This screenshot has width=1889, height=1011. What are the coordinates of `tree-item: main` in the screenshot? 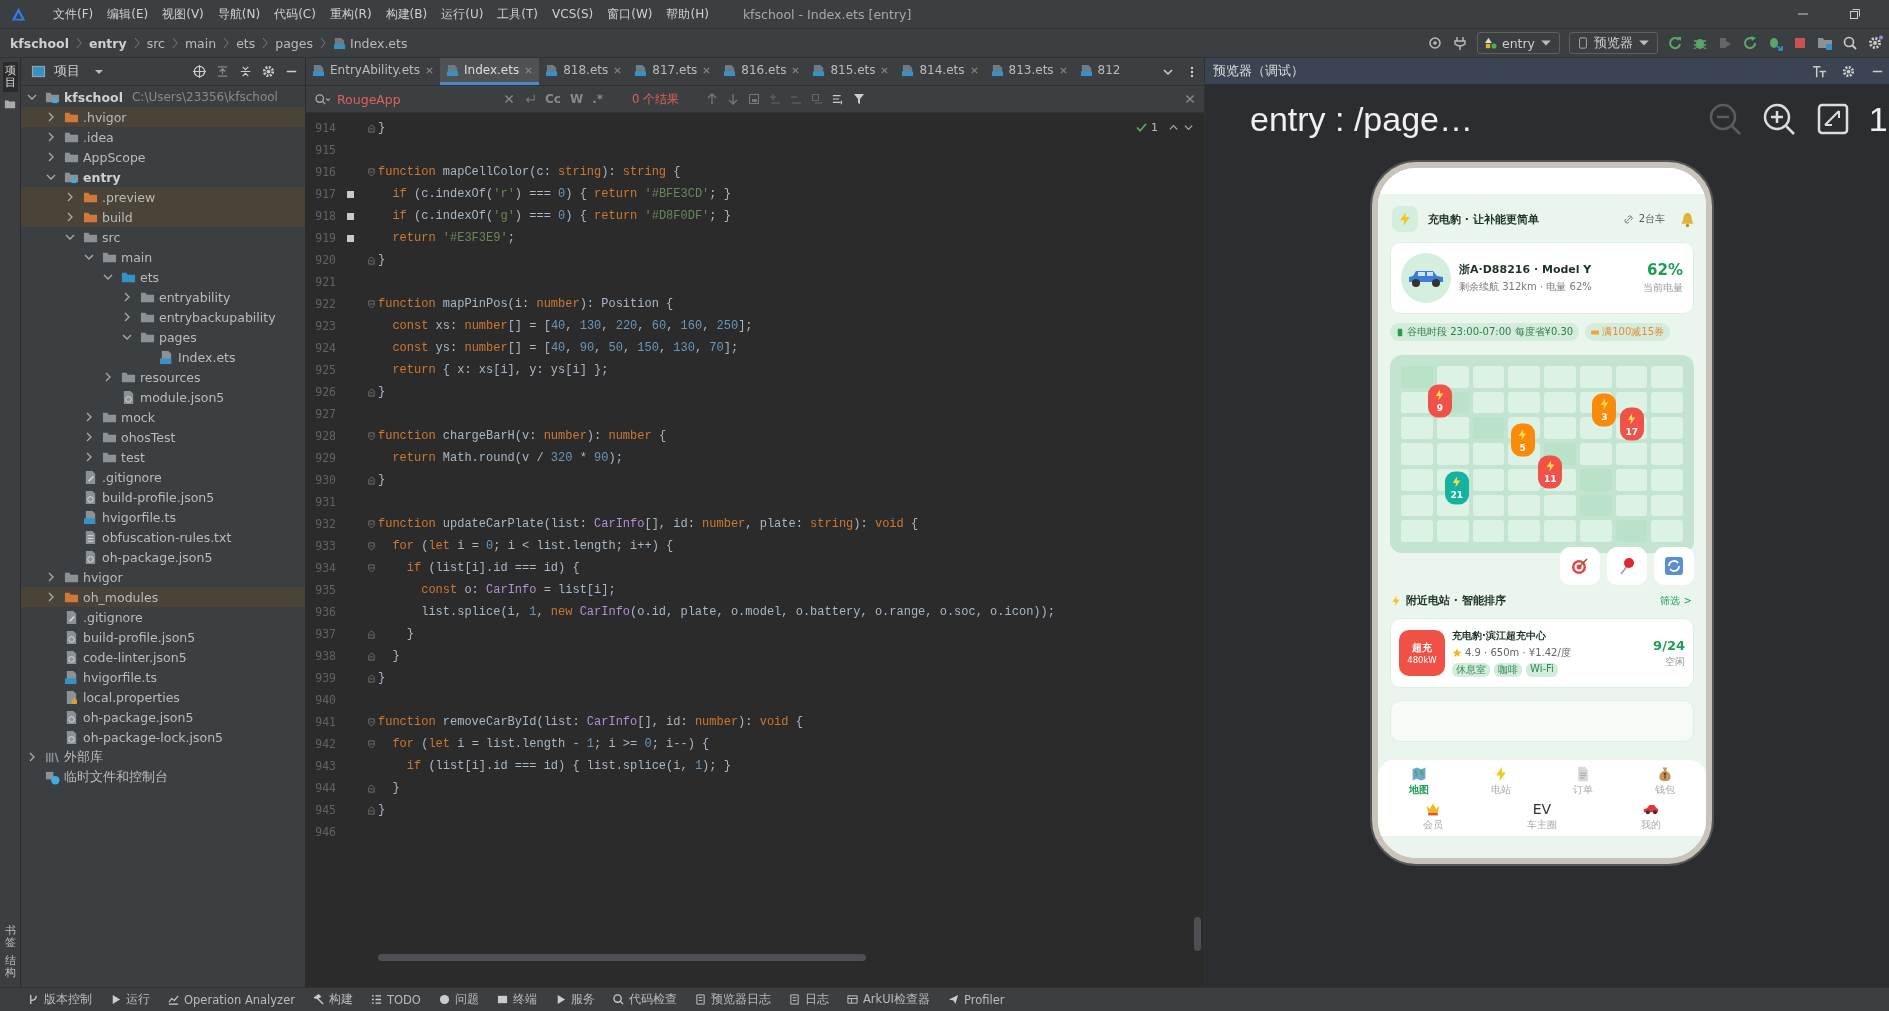 It's located at (163, 257).